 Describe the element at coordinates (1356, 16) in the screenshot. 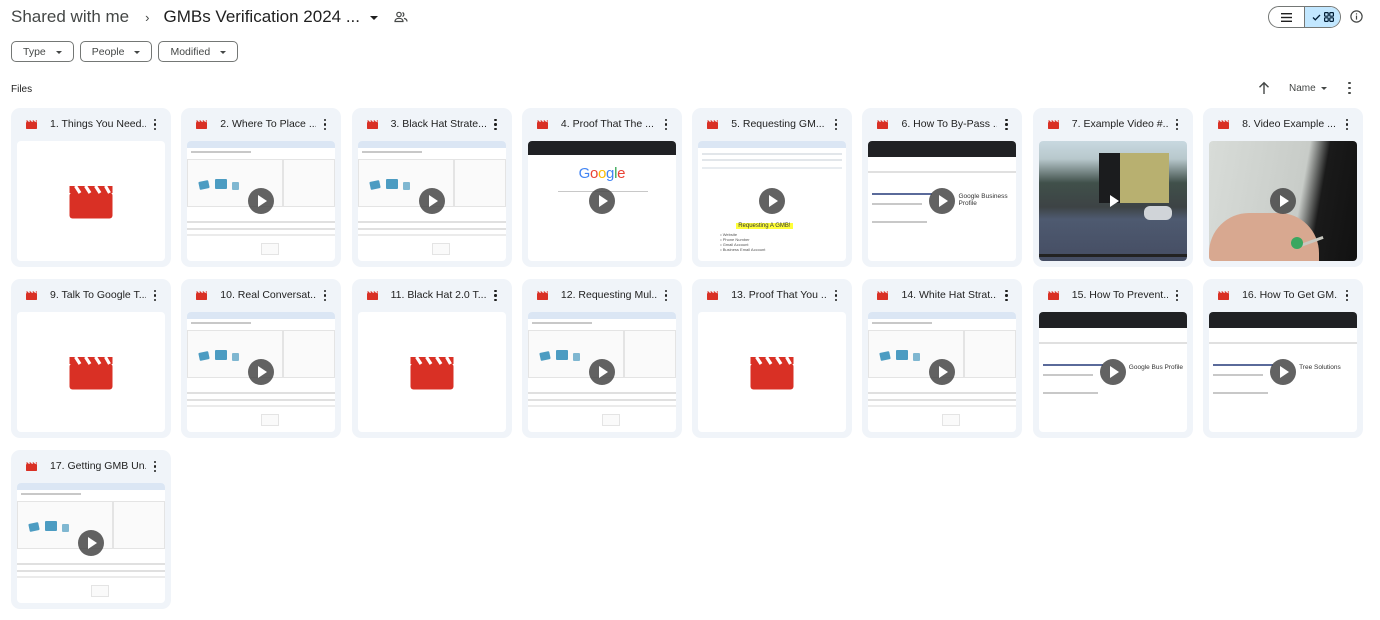

I see `info-icon` at that location.